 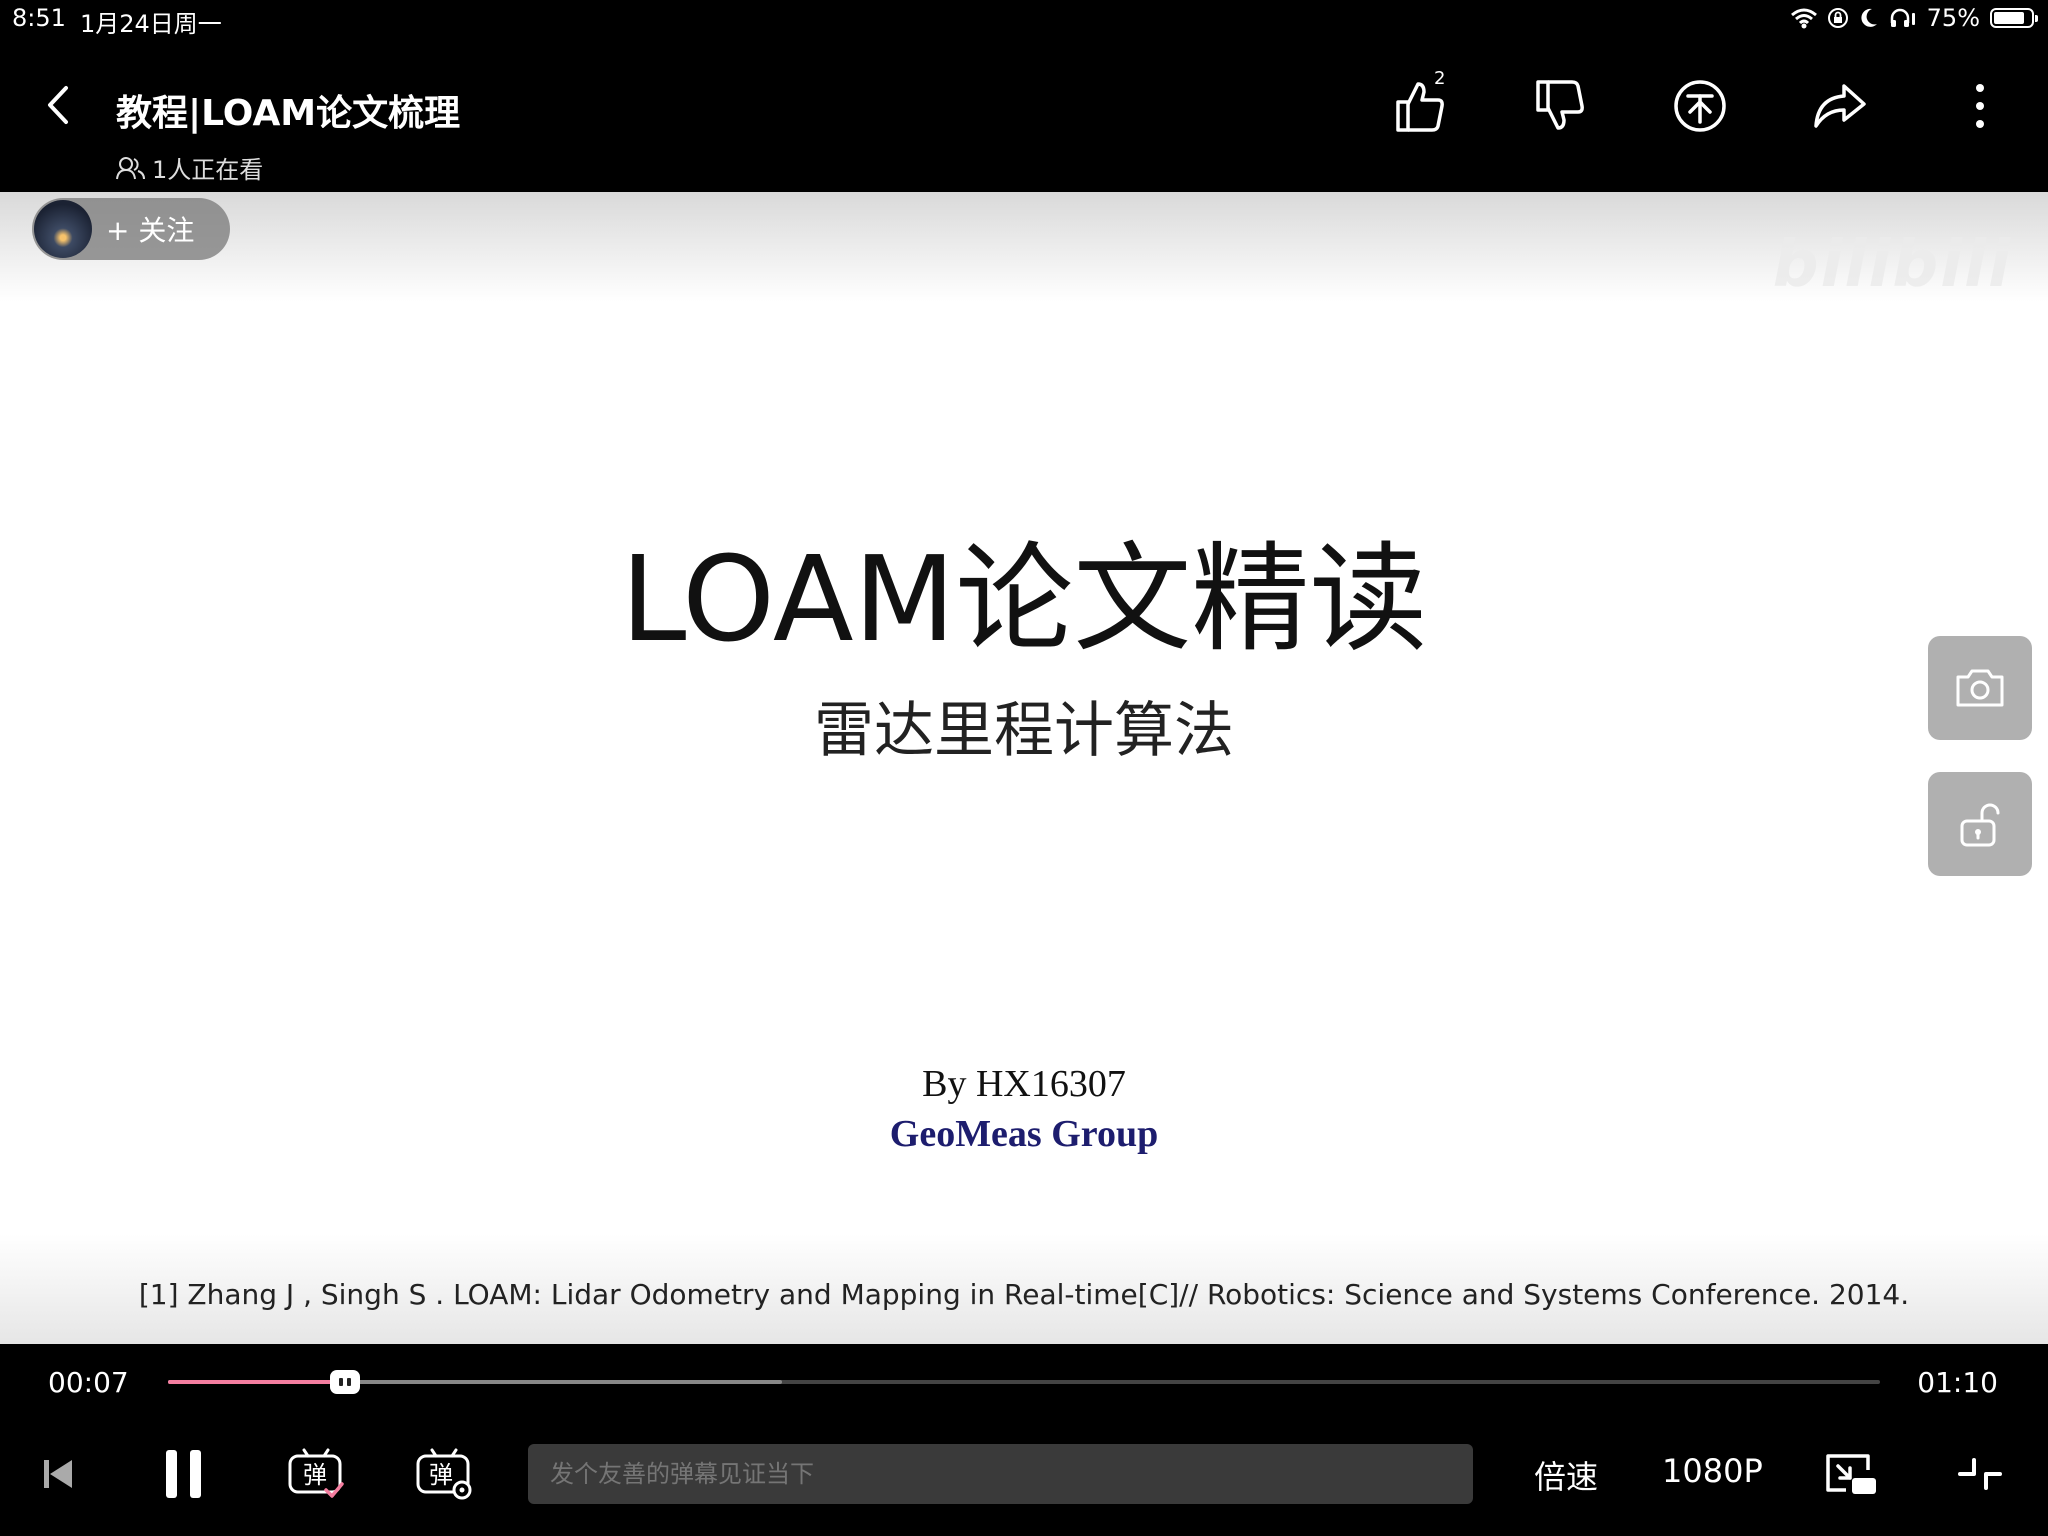 I want to click on battery-icon, so click(x=2014, y=18).